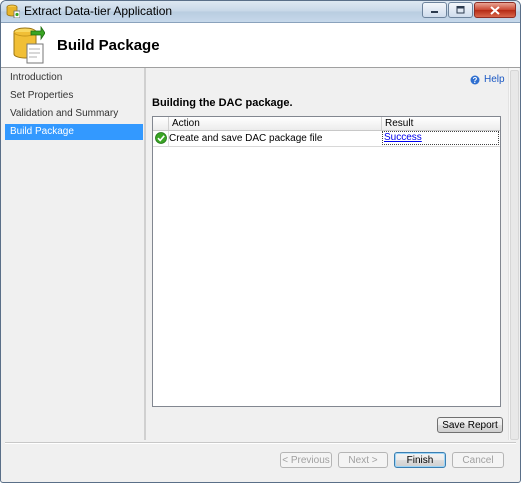 Image resolution: width=521 pixels, height=484 pixels. What do you see at coordinates (161, 138) in the screenshot?
I see `success-check-icon` at bounding box center [161, 138].